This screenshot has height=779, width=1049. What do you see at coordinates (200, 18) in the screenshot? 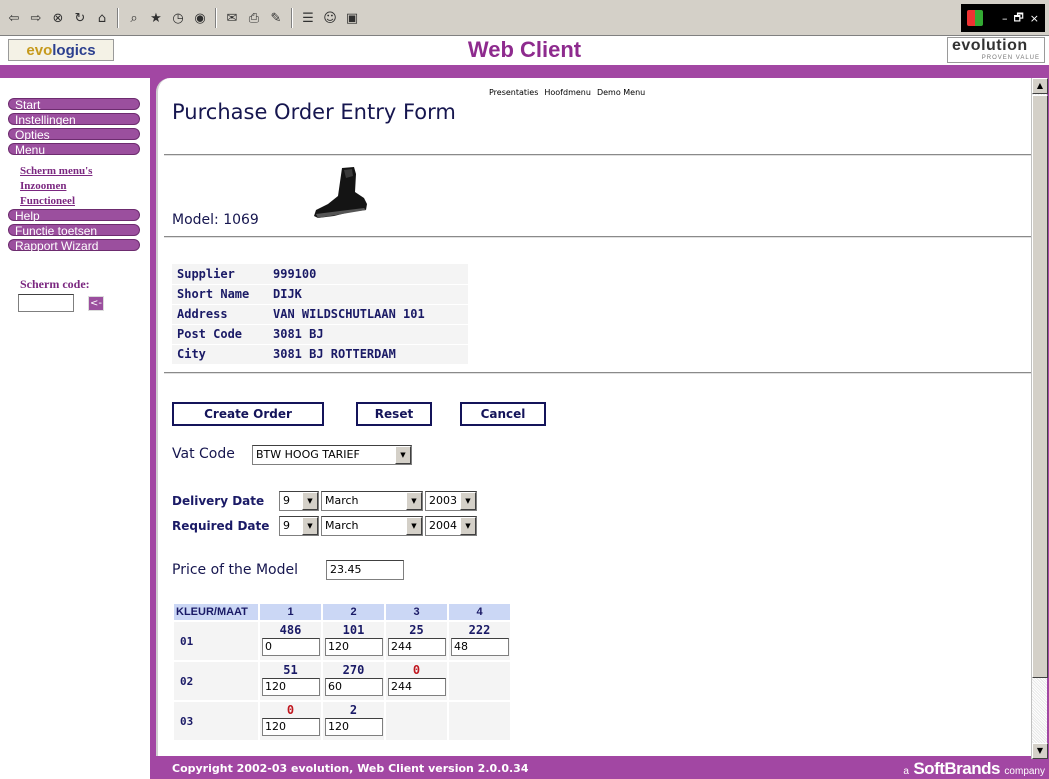
I see `media-icon: ◉` at bounding box center [200, 18].